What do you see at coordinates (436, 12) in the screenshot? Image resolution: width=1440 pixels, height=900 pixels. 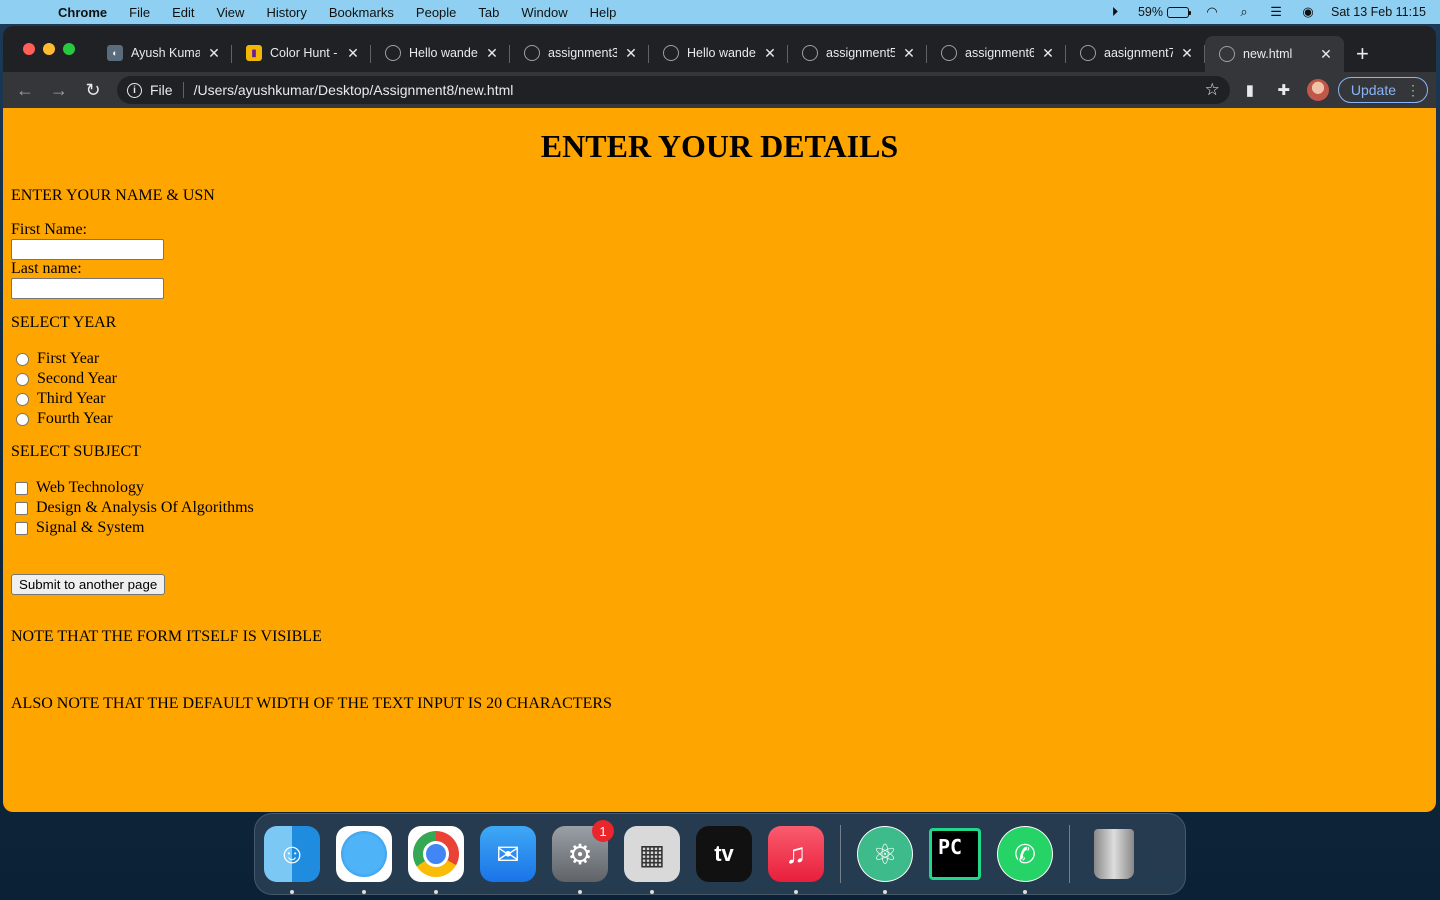 I see `menu-people: People` at bounding box center [436, 12].